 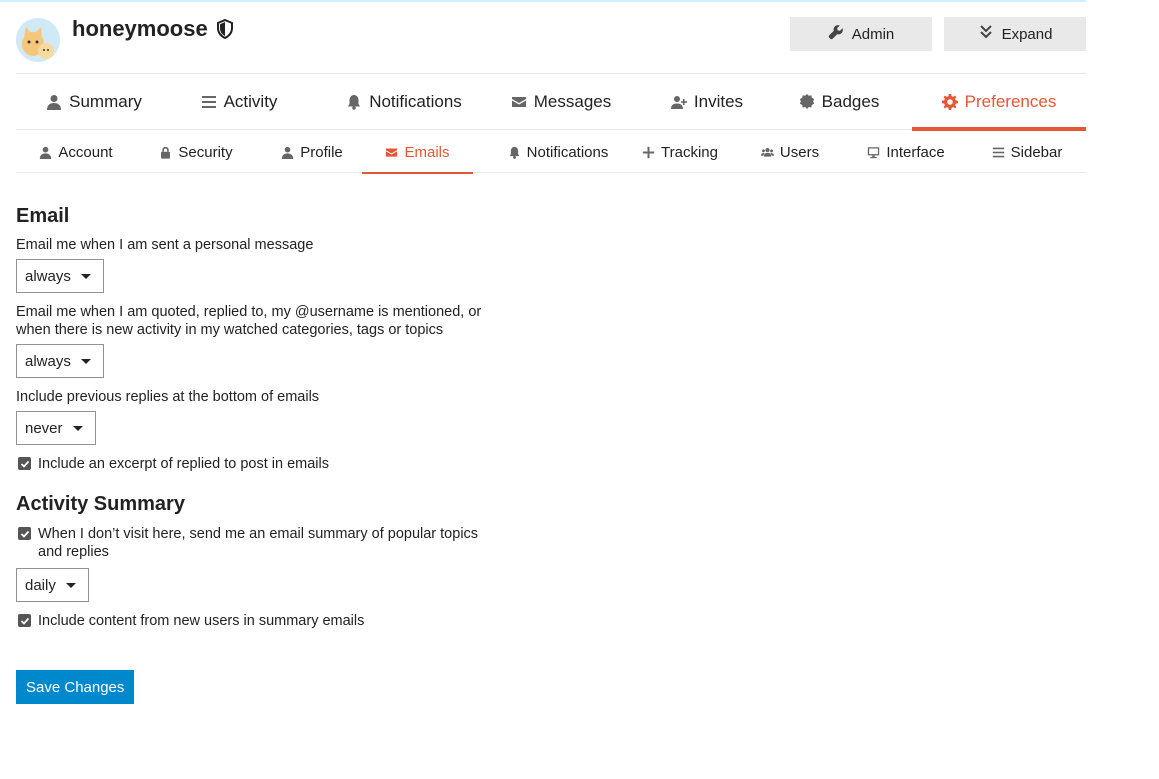 I want to click on lock-icon, so click(x=166, y=152).